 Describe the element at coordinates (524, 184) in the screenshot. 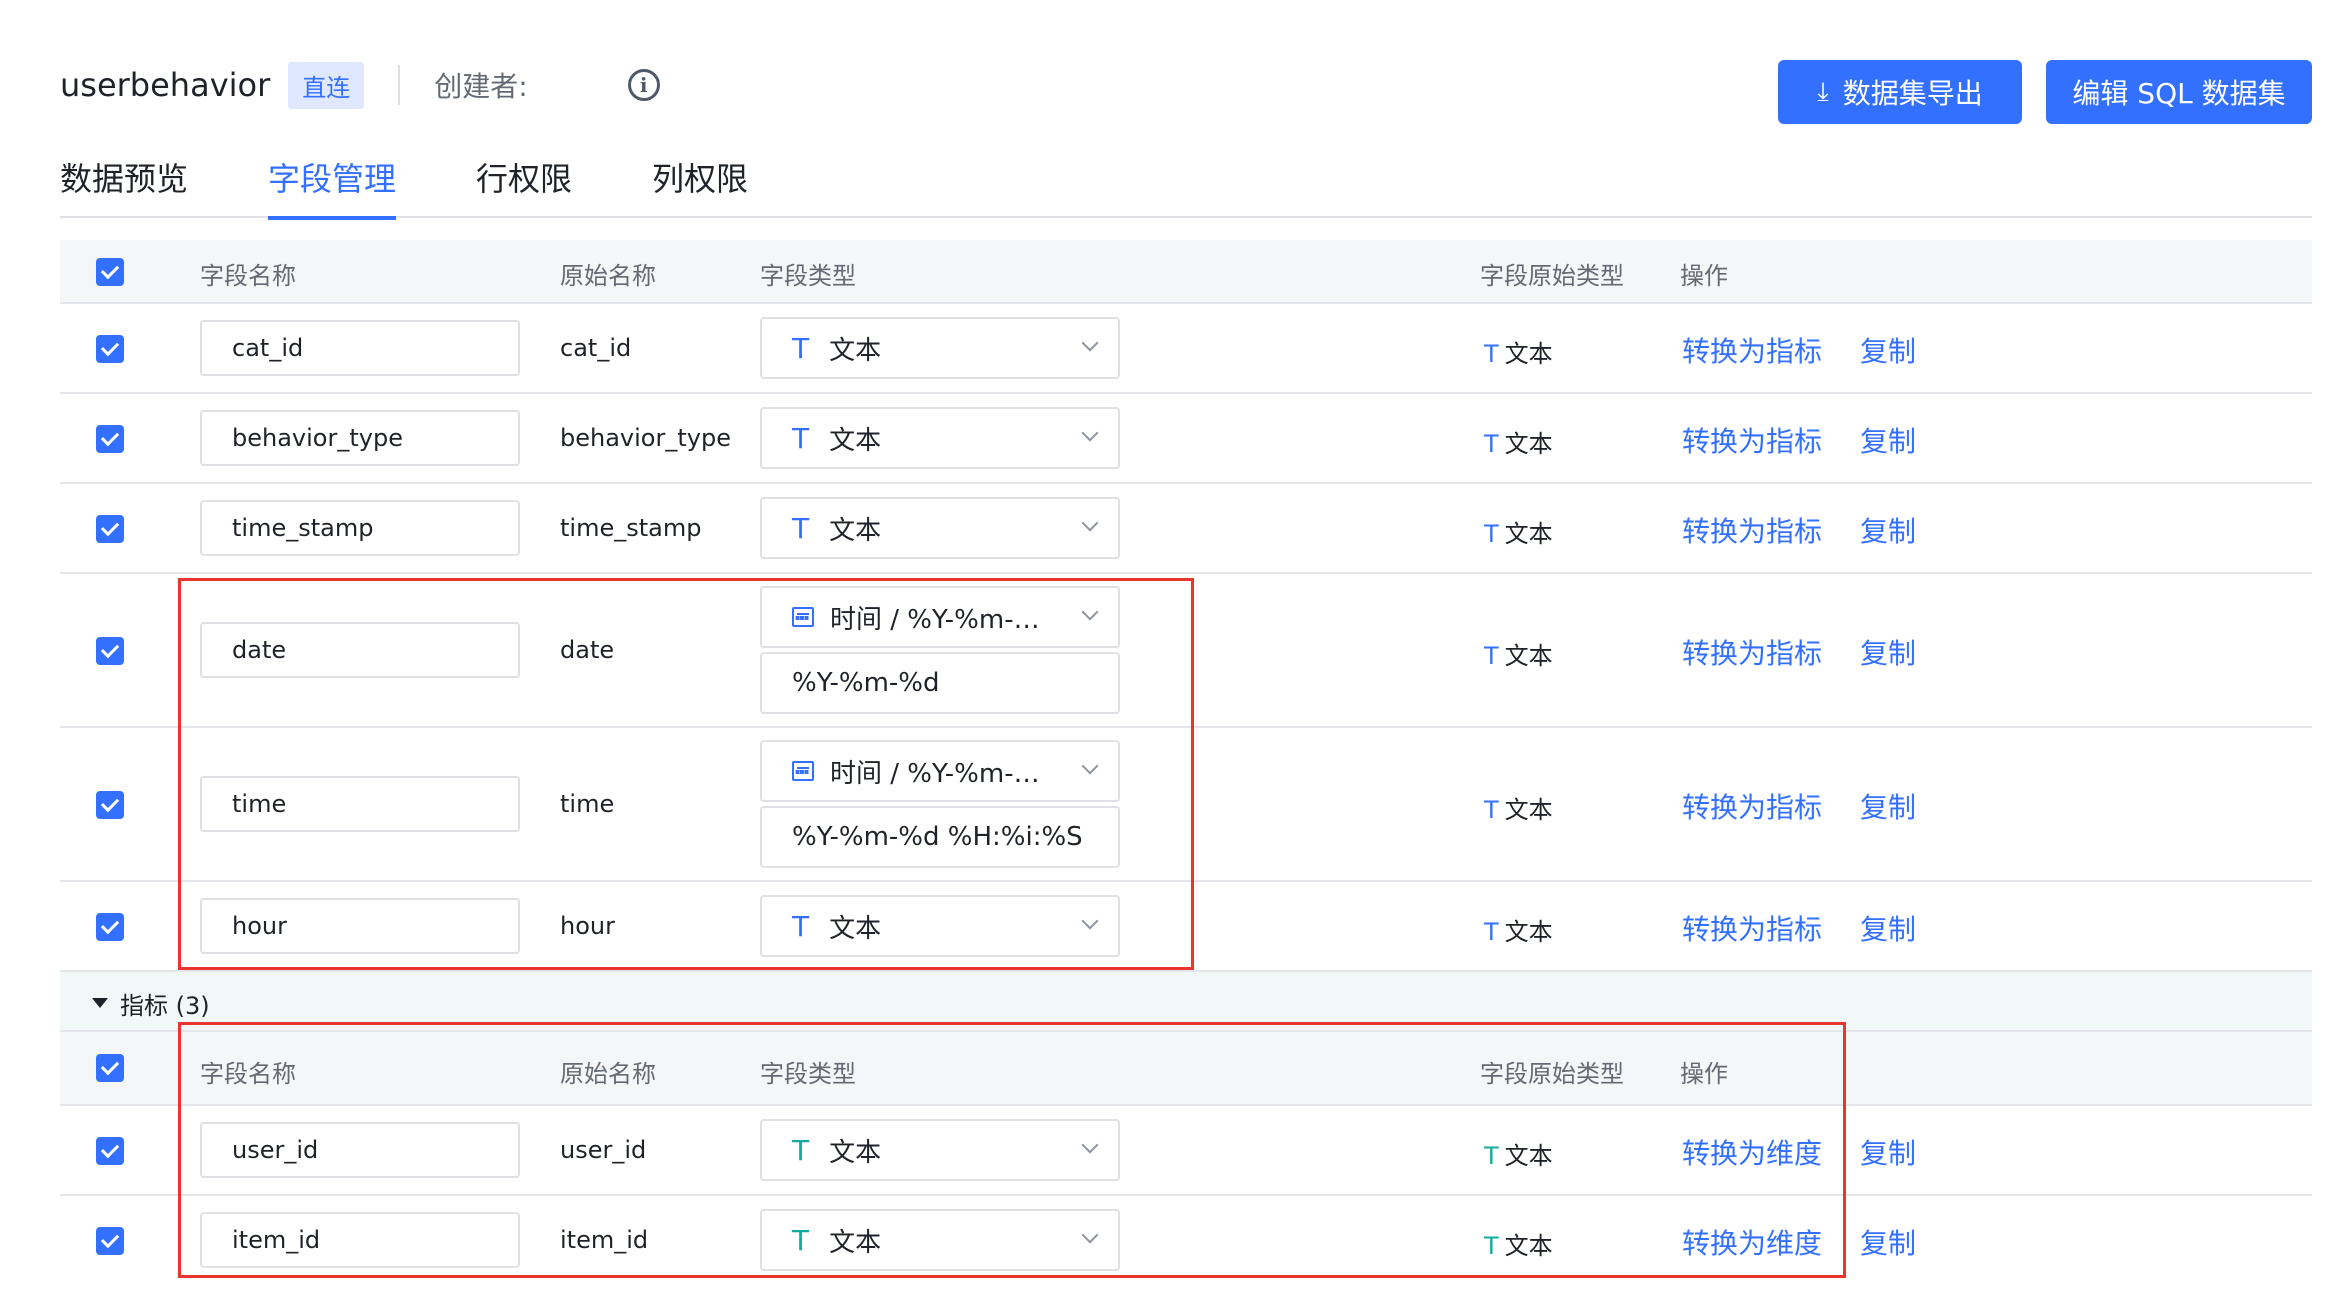

I see `tab-row-permission: 行权限` at that location.